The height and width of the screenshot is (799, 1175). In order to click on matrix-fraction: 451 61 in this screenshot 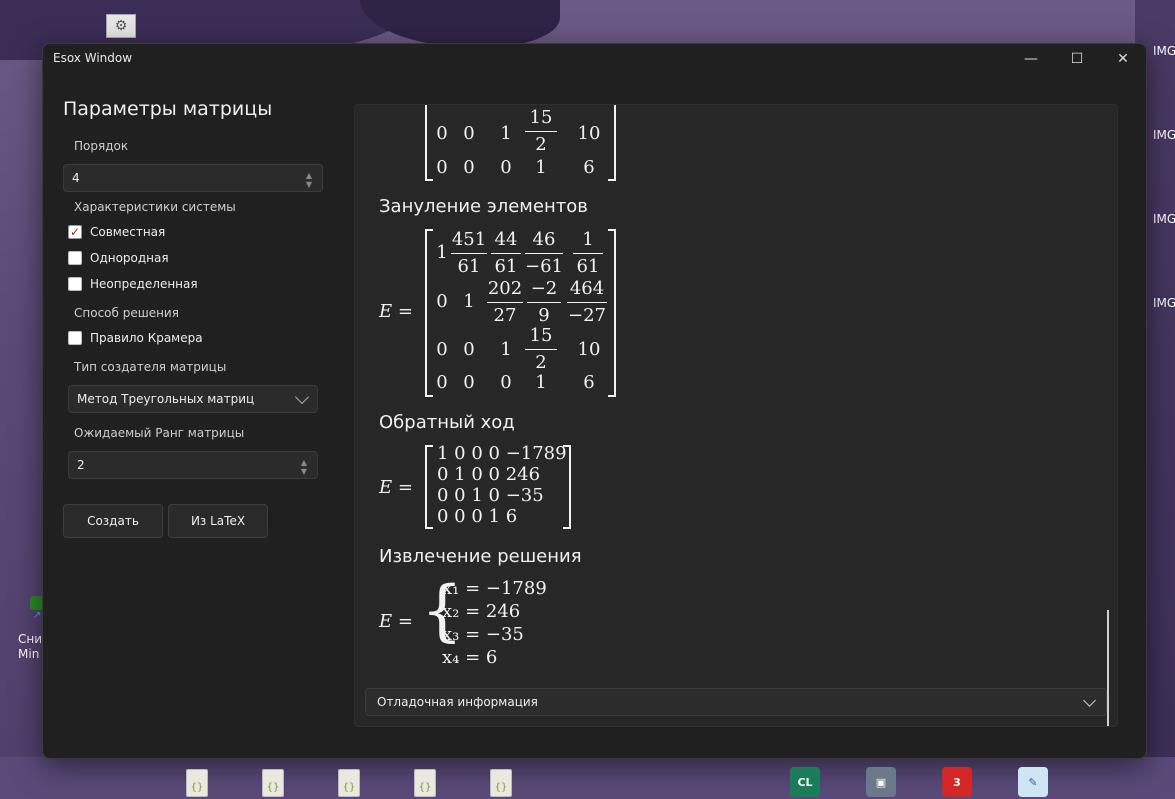, I will do `click(469, 253)`.